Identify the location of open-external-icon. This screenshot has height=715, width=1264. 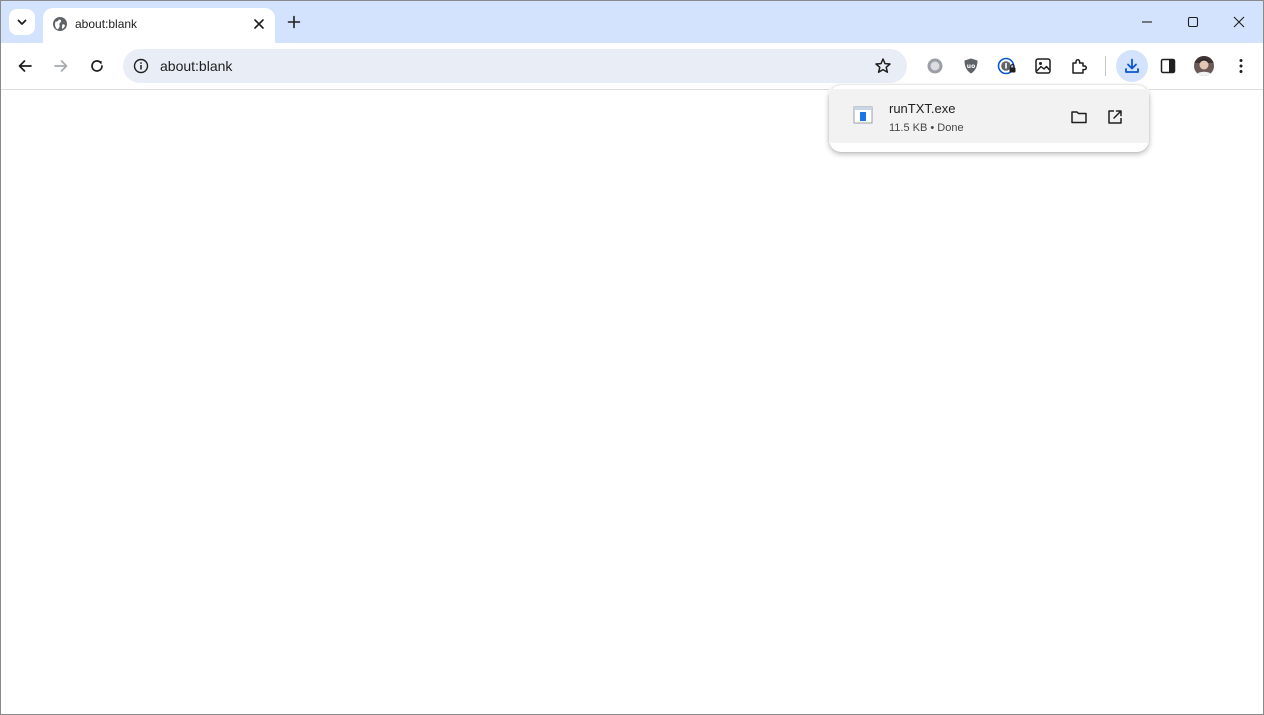
(1115, 117).